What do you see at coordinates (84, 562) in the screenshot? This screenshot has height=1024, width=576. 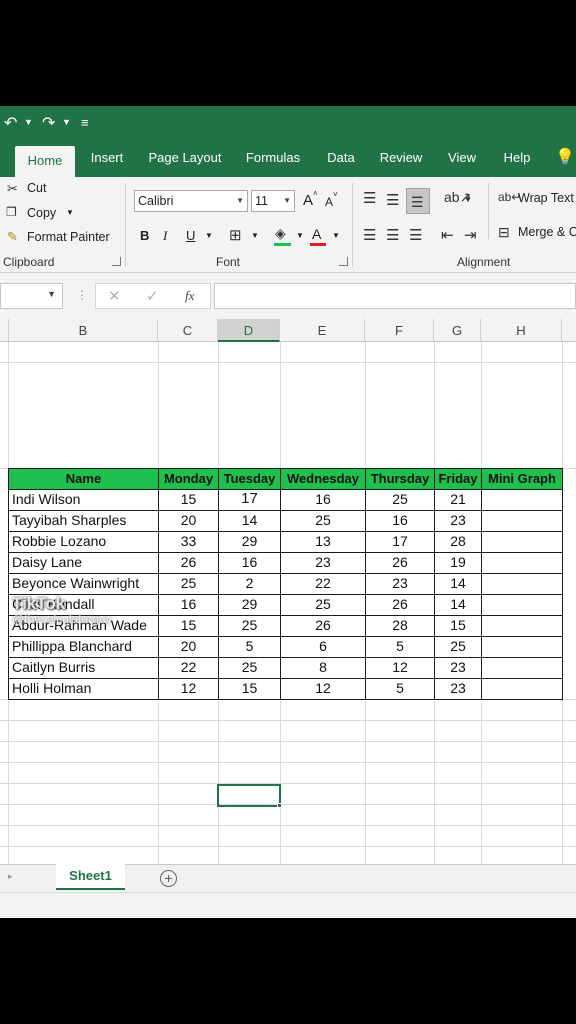 I see `table-cell-name: Daisy Lane` at bounding box center [84, 562].